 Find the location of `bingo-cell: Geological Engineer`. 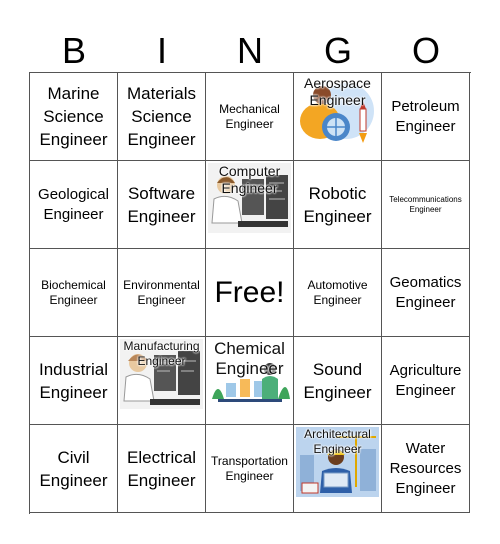

bingo-cell: Geological Engineer is located at coordinates (74, 205).